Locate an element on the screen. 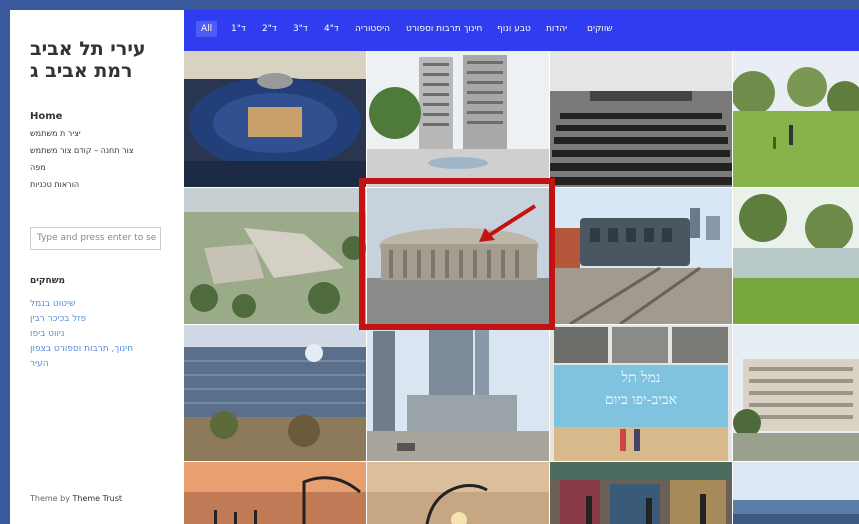 Image resolution: width=859 pixels, height=524 pixels. site-title-line-1: עירי תל אביב is located at coordinates (97, 49).